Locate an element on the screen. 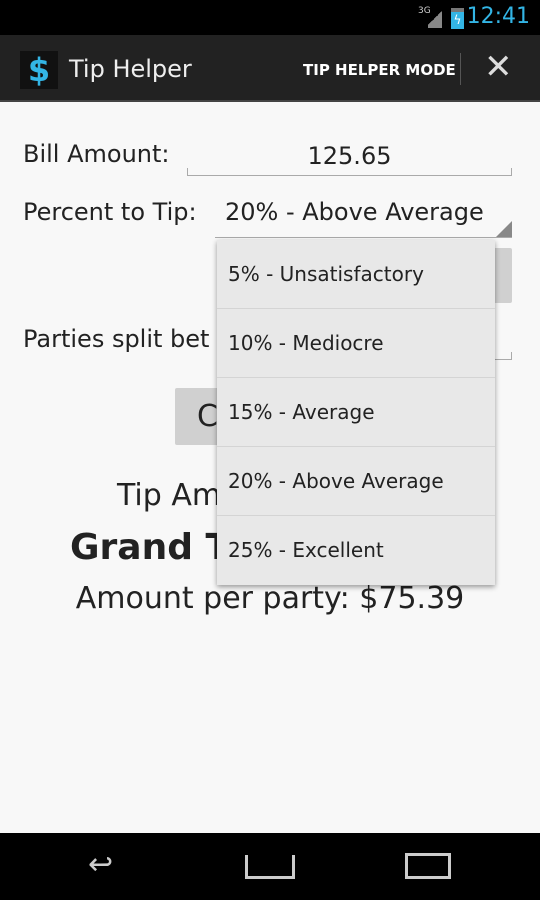  navigation-bar: ↩ is located at coordinates (270, 866).